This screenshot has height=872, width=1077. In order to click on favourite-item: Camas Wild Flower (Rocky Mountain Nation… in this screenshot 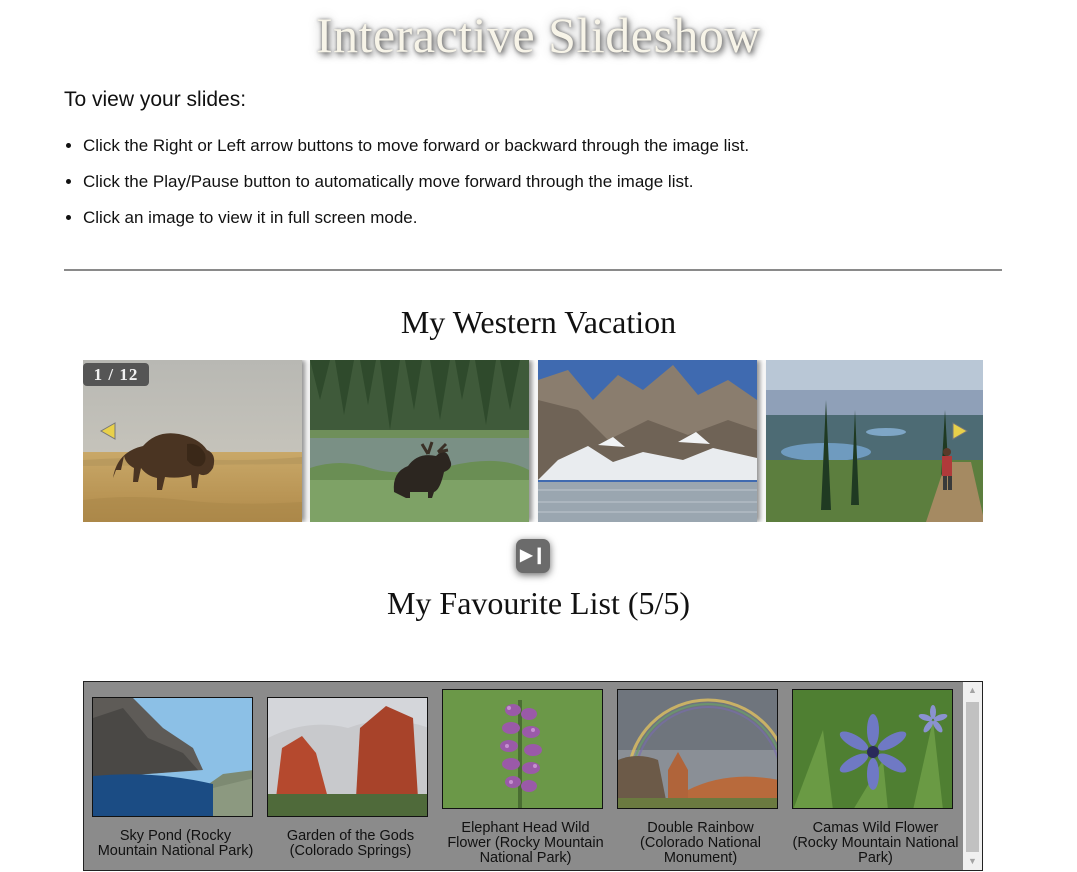, I will do `click(875, 777)`.